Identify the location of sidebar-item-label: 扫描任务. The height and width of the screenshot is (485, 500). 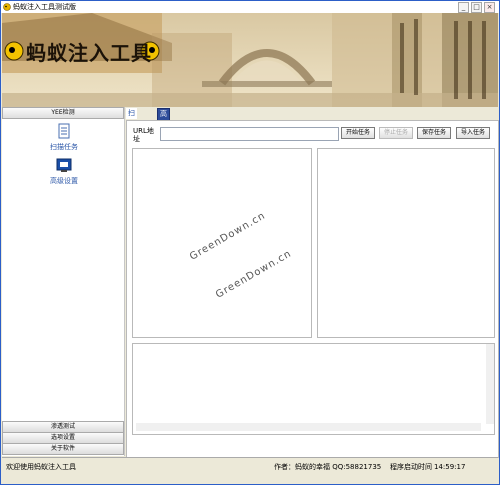
(64, 147).